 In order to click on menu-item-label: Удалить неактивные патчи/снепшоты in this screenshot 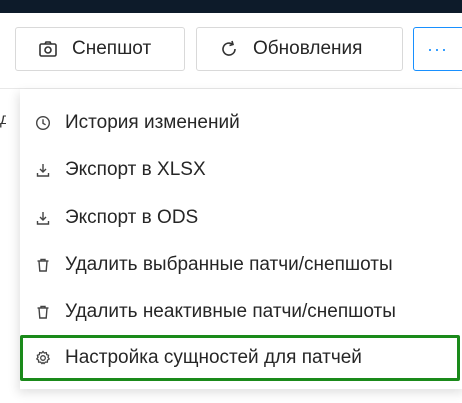, I will do `click(230, 311)`.